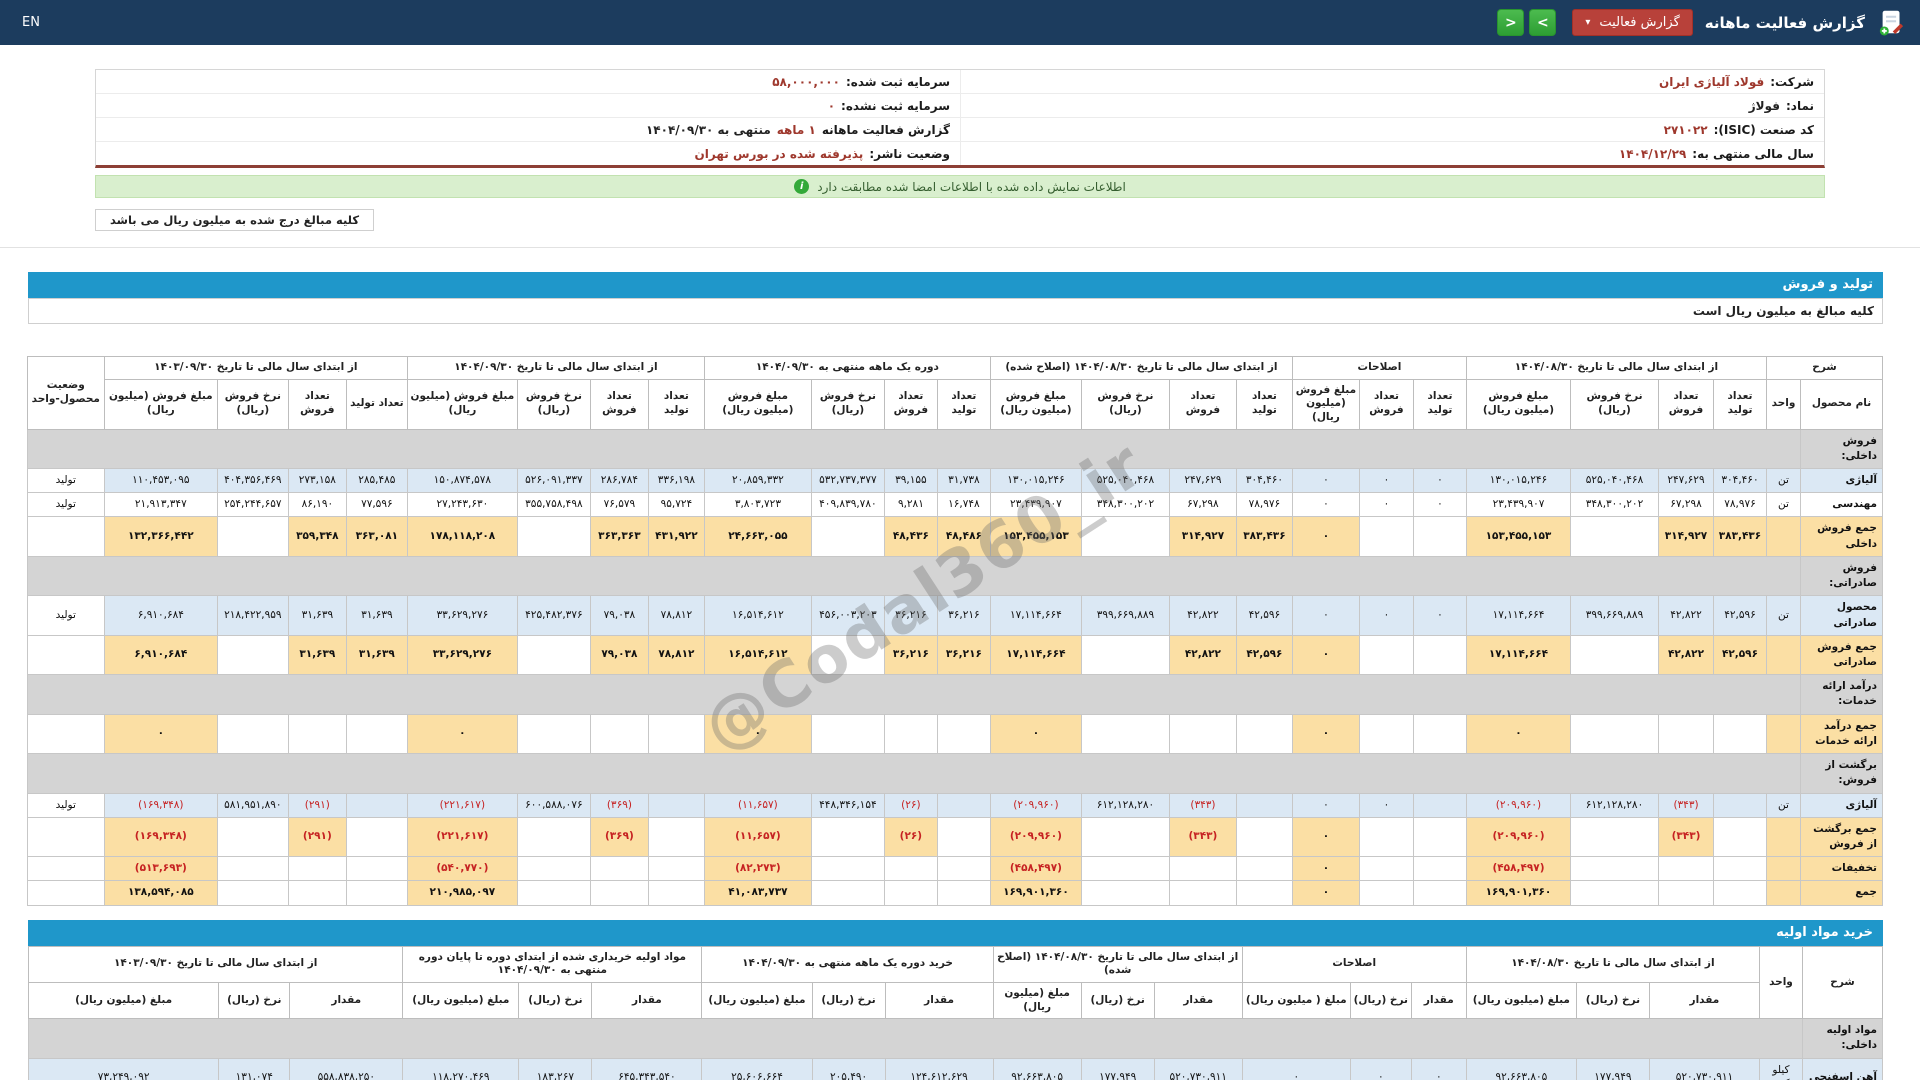 The image size is (1920, 1080). I want to click on value-cell: ۶۱۲,۱۲۸,۲۸۰, so click(1614, 805).